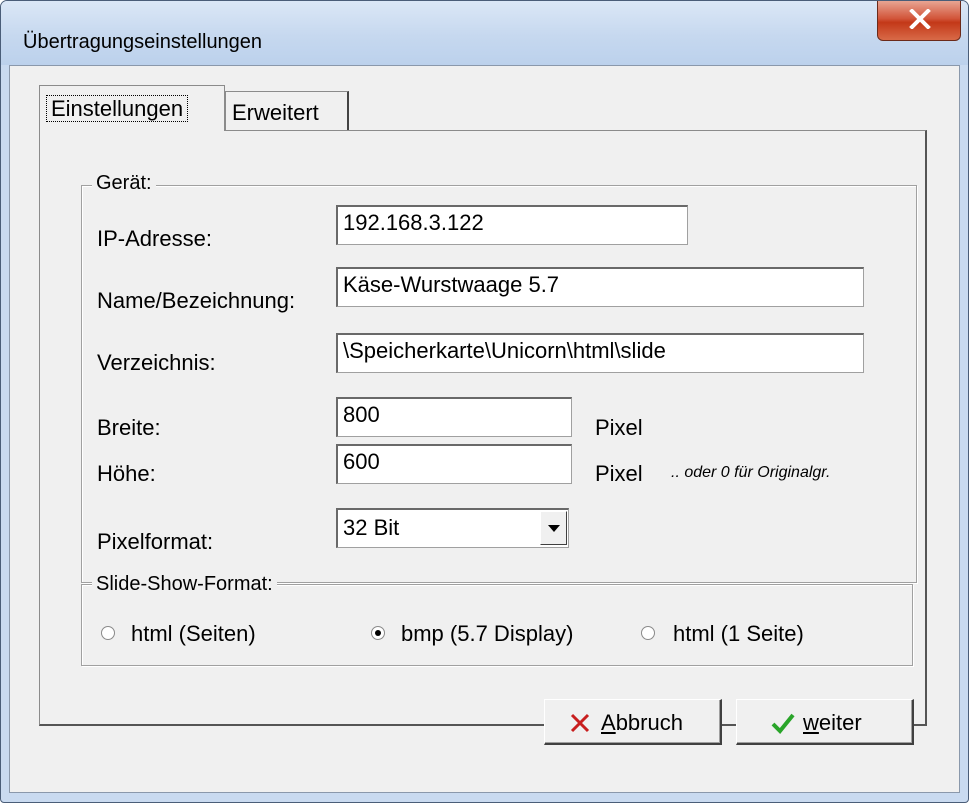  What do you see at coordinates (751, 472) in the screenshot?
I see `height-hint: .. oder 0 für Originalgr.` at bounding box center [751, 472].